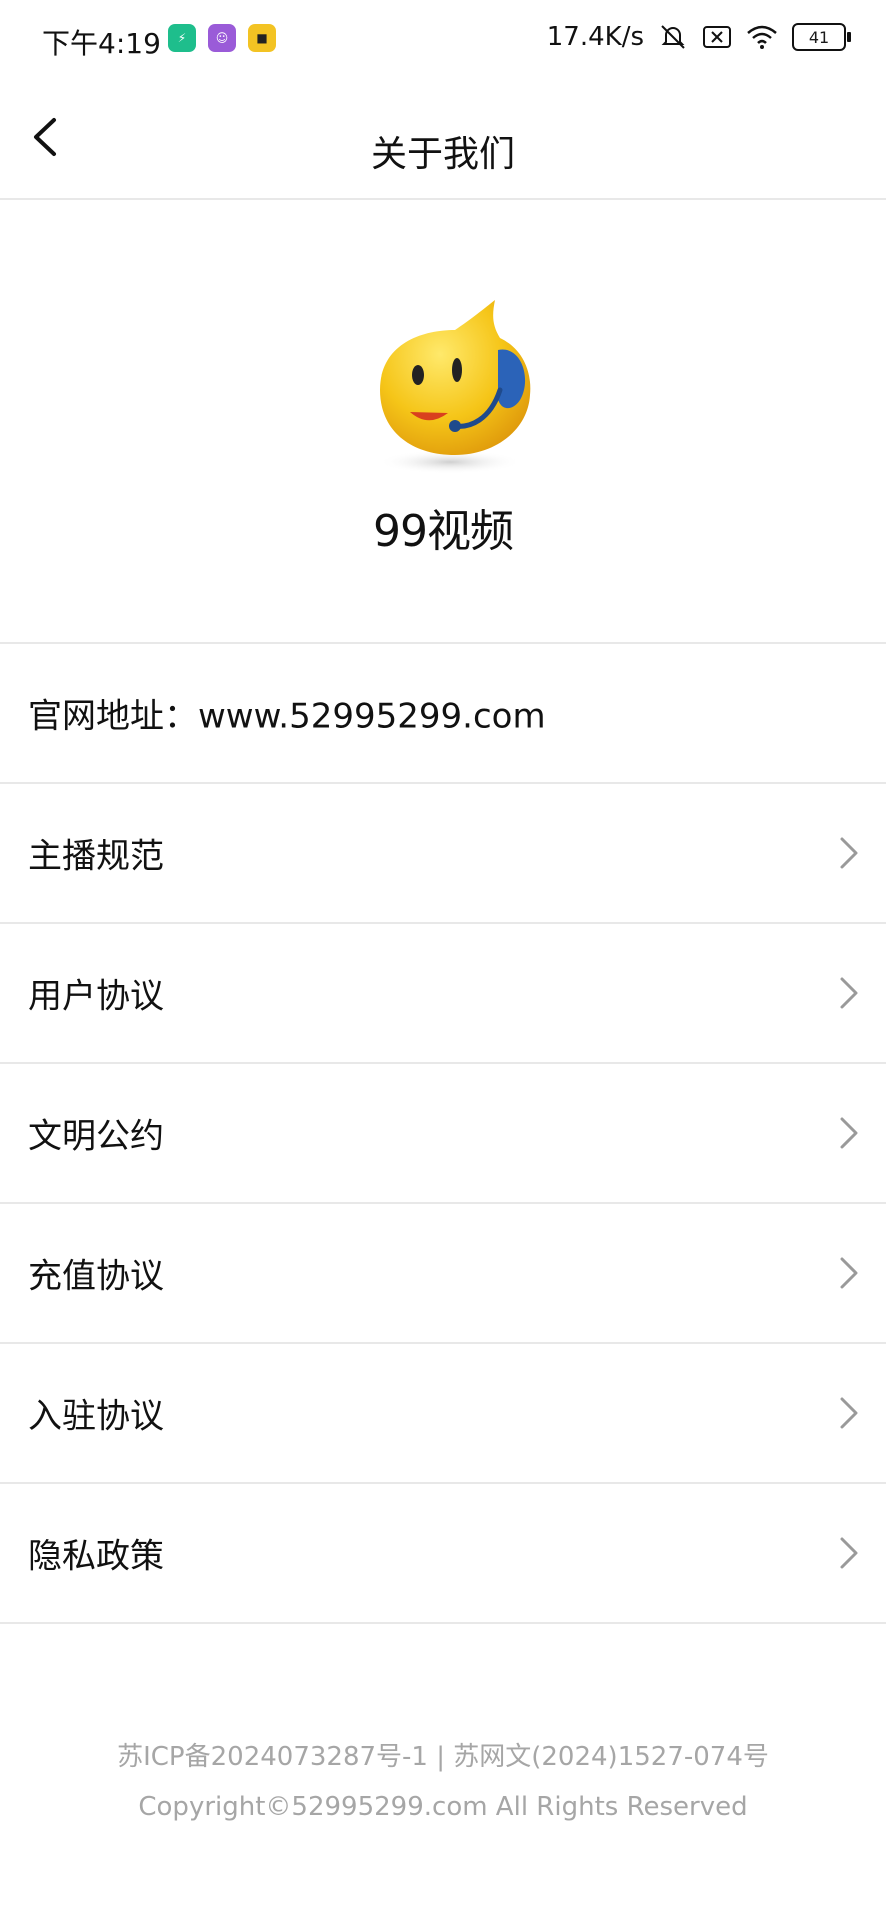 The height and width of the screenshot is (1920, 886). What do you see at coordinates (96, 996) in the screenshot?
I see `menu-item-label: 用户协议` at bounding box center [96, 996].